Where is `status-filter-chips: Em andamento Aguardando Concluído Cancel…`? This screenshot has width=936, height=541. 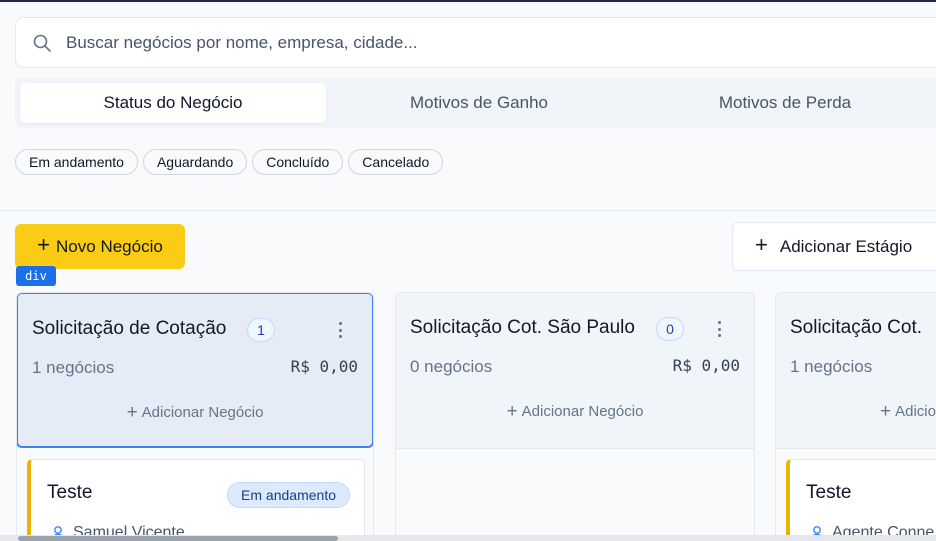 status-filter-chips: Em andamento Aguardando Concluído Cancel… is located at coordinates (229, 162).